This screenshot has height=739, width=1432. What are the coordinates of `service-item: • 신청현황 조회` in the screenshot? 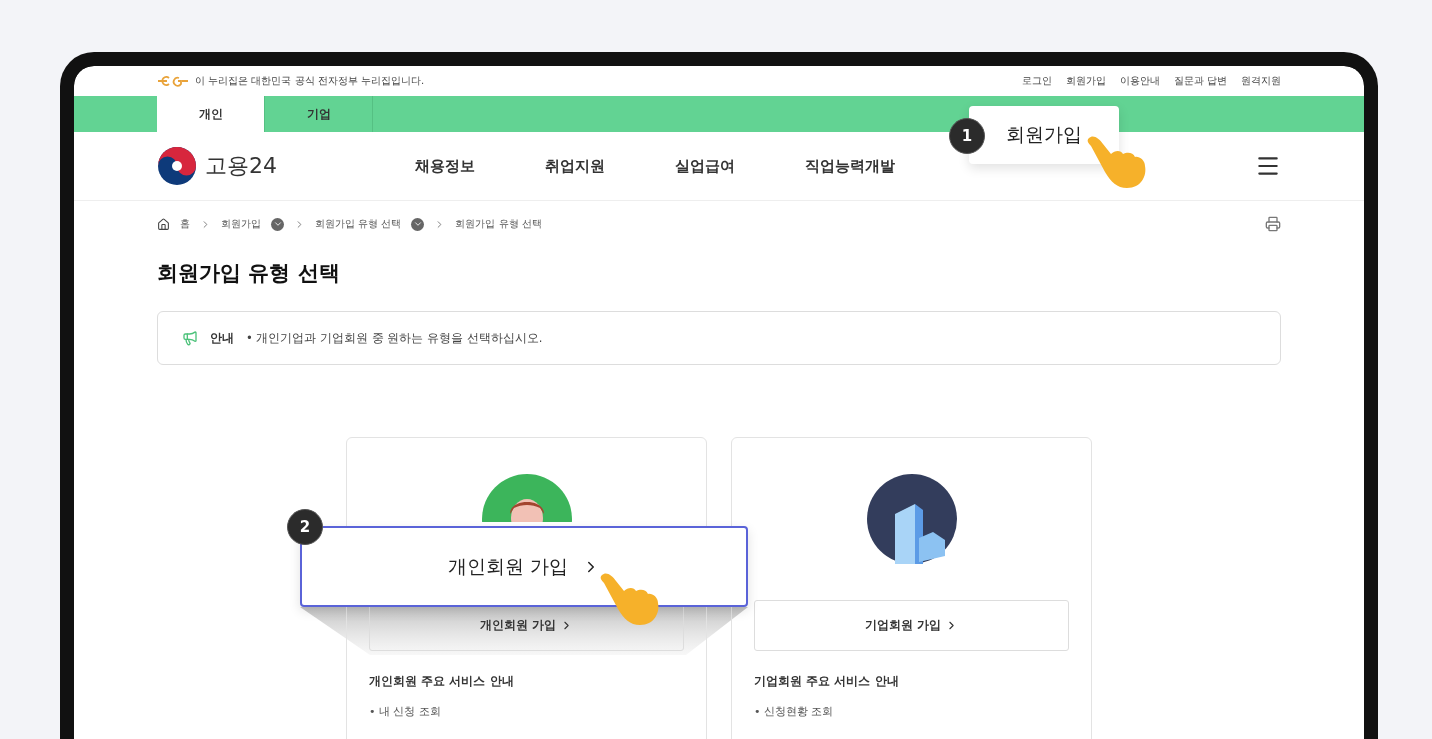 It's located at (794, 711).